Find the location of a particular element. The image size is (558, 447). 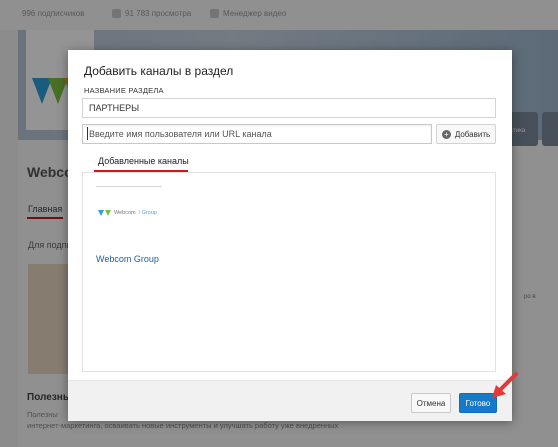

plus-icon: + is located at coordinates (446, 134).